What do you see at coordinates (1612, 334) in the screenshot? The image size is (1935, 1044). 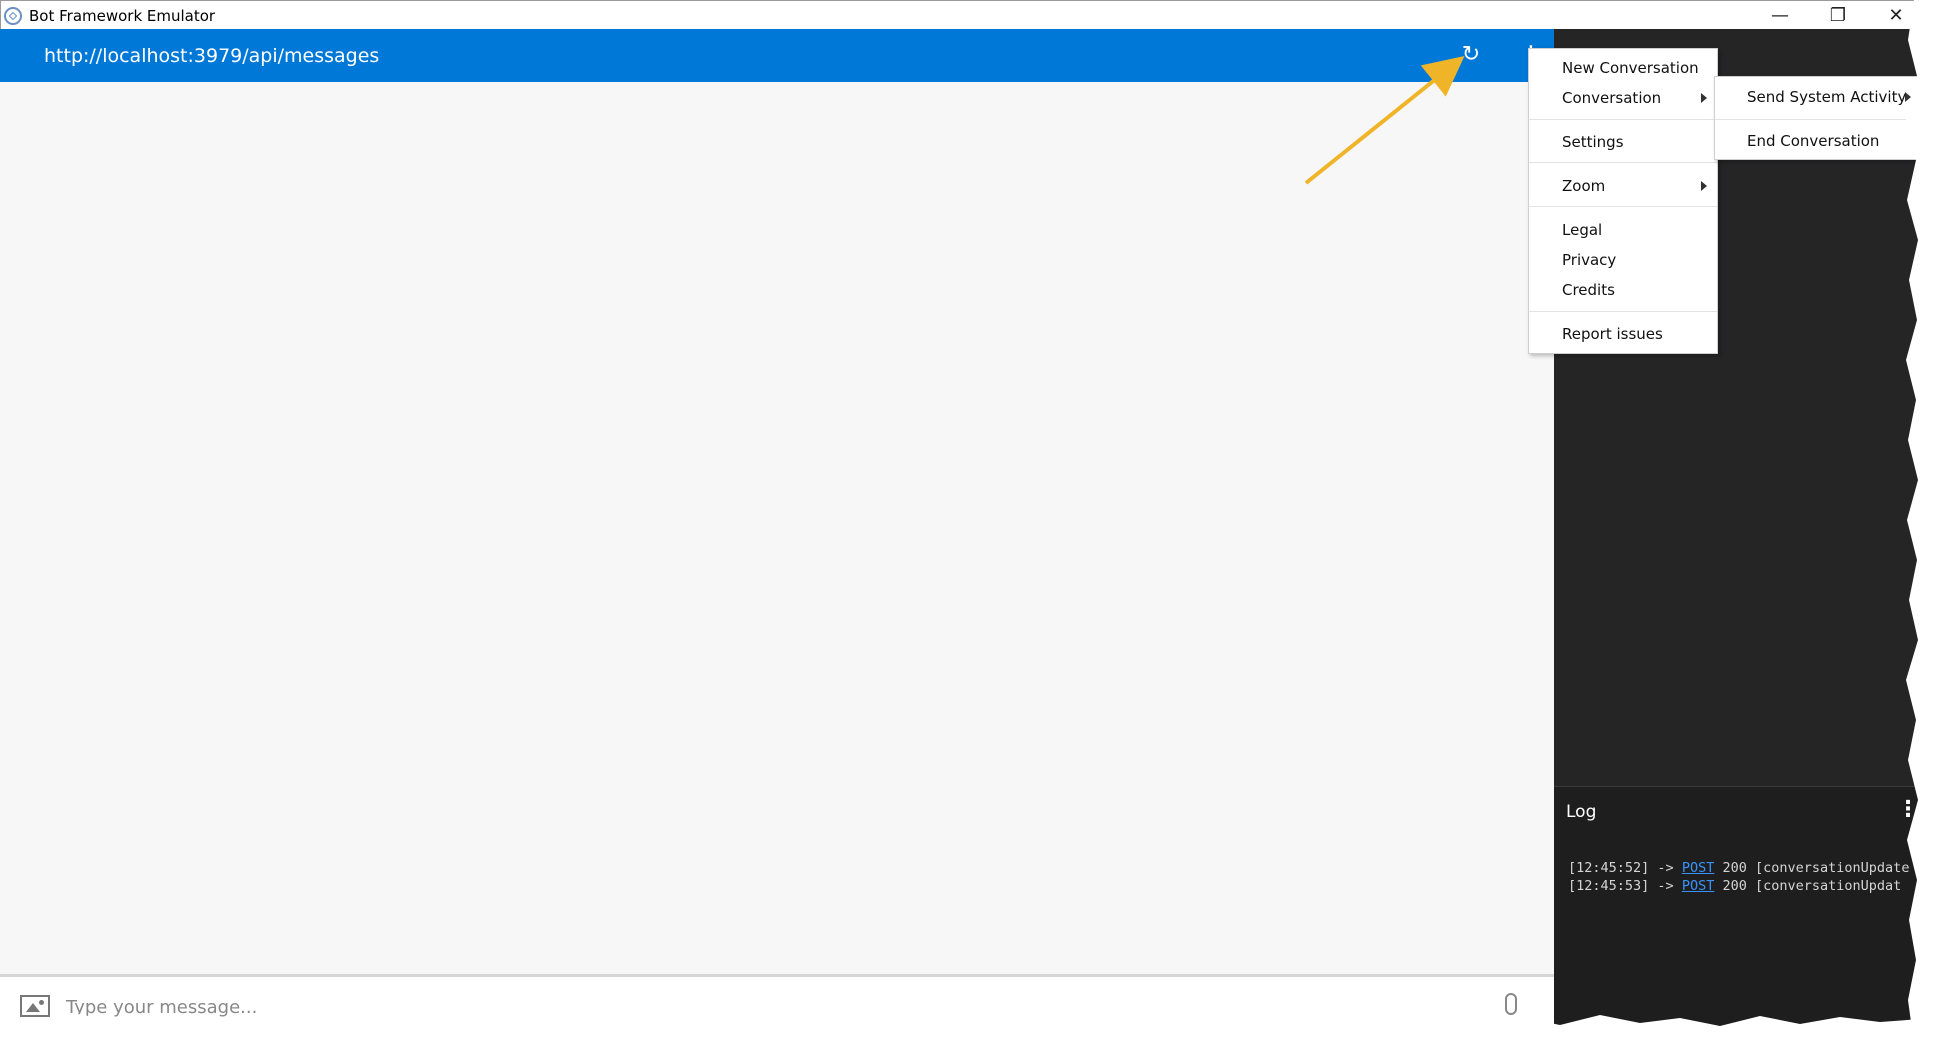 I see `menu-item-report-issues: Report issues` at bounding box center [1612, 334].